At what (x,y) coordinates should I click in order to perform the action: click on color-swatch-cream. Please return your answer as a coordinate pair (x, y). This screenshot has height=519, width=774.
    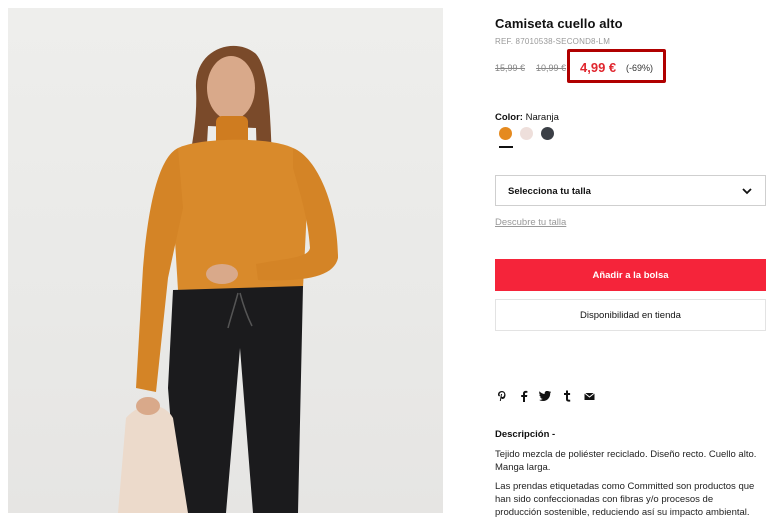
    Looking at the image, I should click on (526, 133).